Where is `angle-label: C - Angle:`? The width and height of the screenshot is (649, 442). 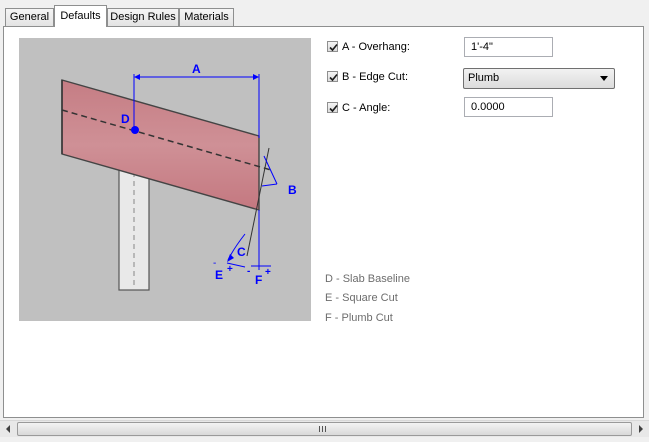
angle-label: C - Angle: is located at coordinates (366, 108).